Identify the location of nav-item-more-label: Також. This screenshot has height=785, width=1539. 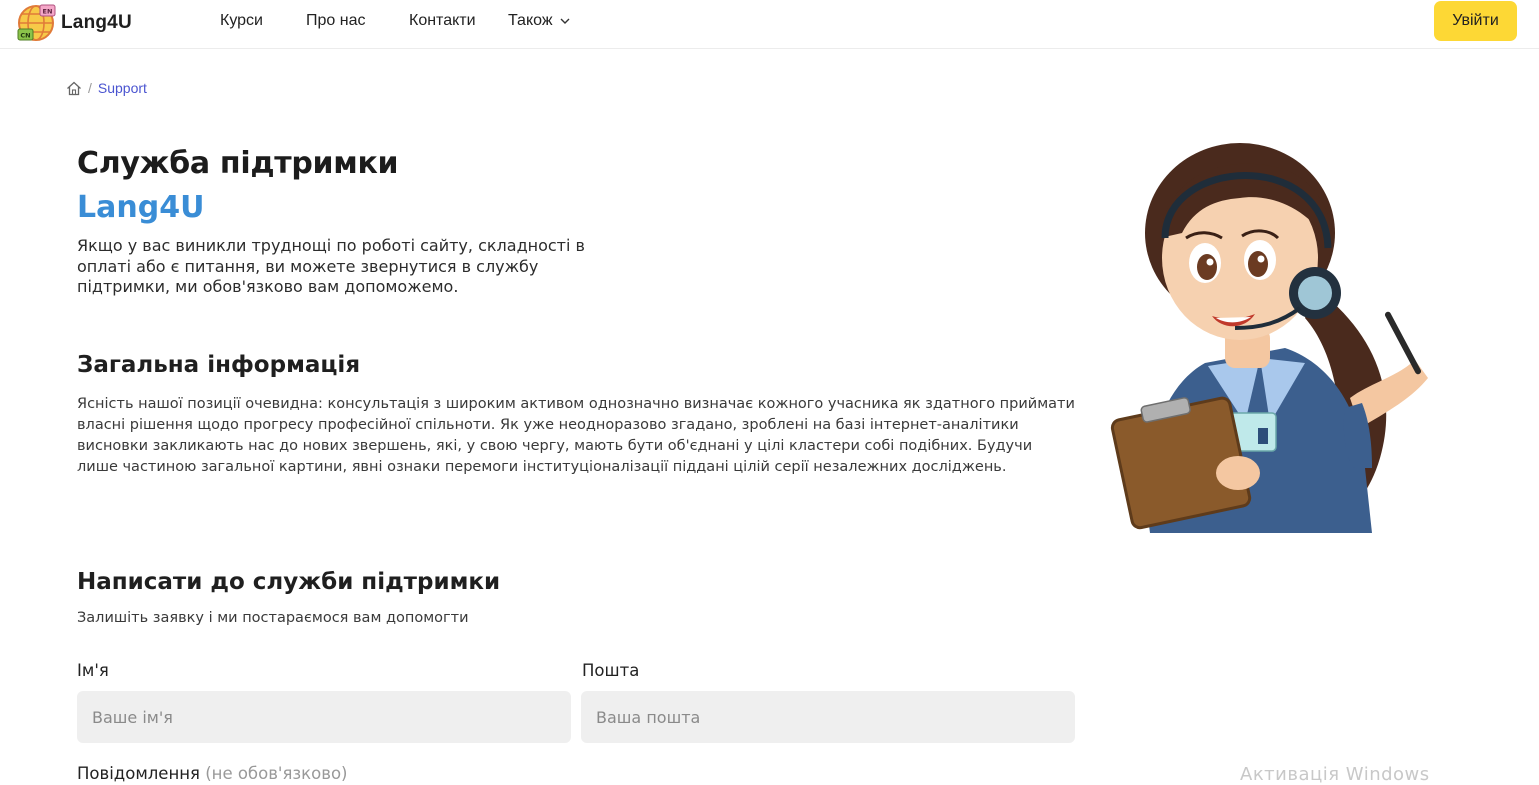
(530, 20).